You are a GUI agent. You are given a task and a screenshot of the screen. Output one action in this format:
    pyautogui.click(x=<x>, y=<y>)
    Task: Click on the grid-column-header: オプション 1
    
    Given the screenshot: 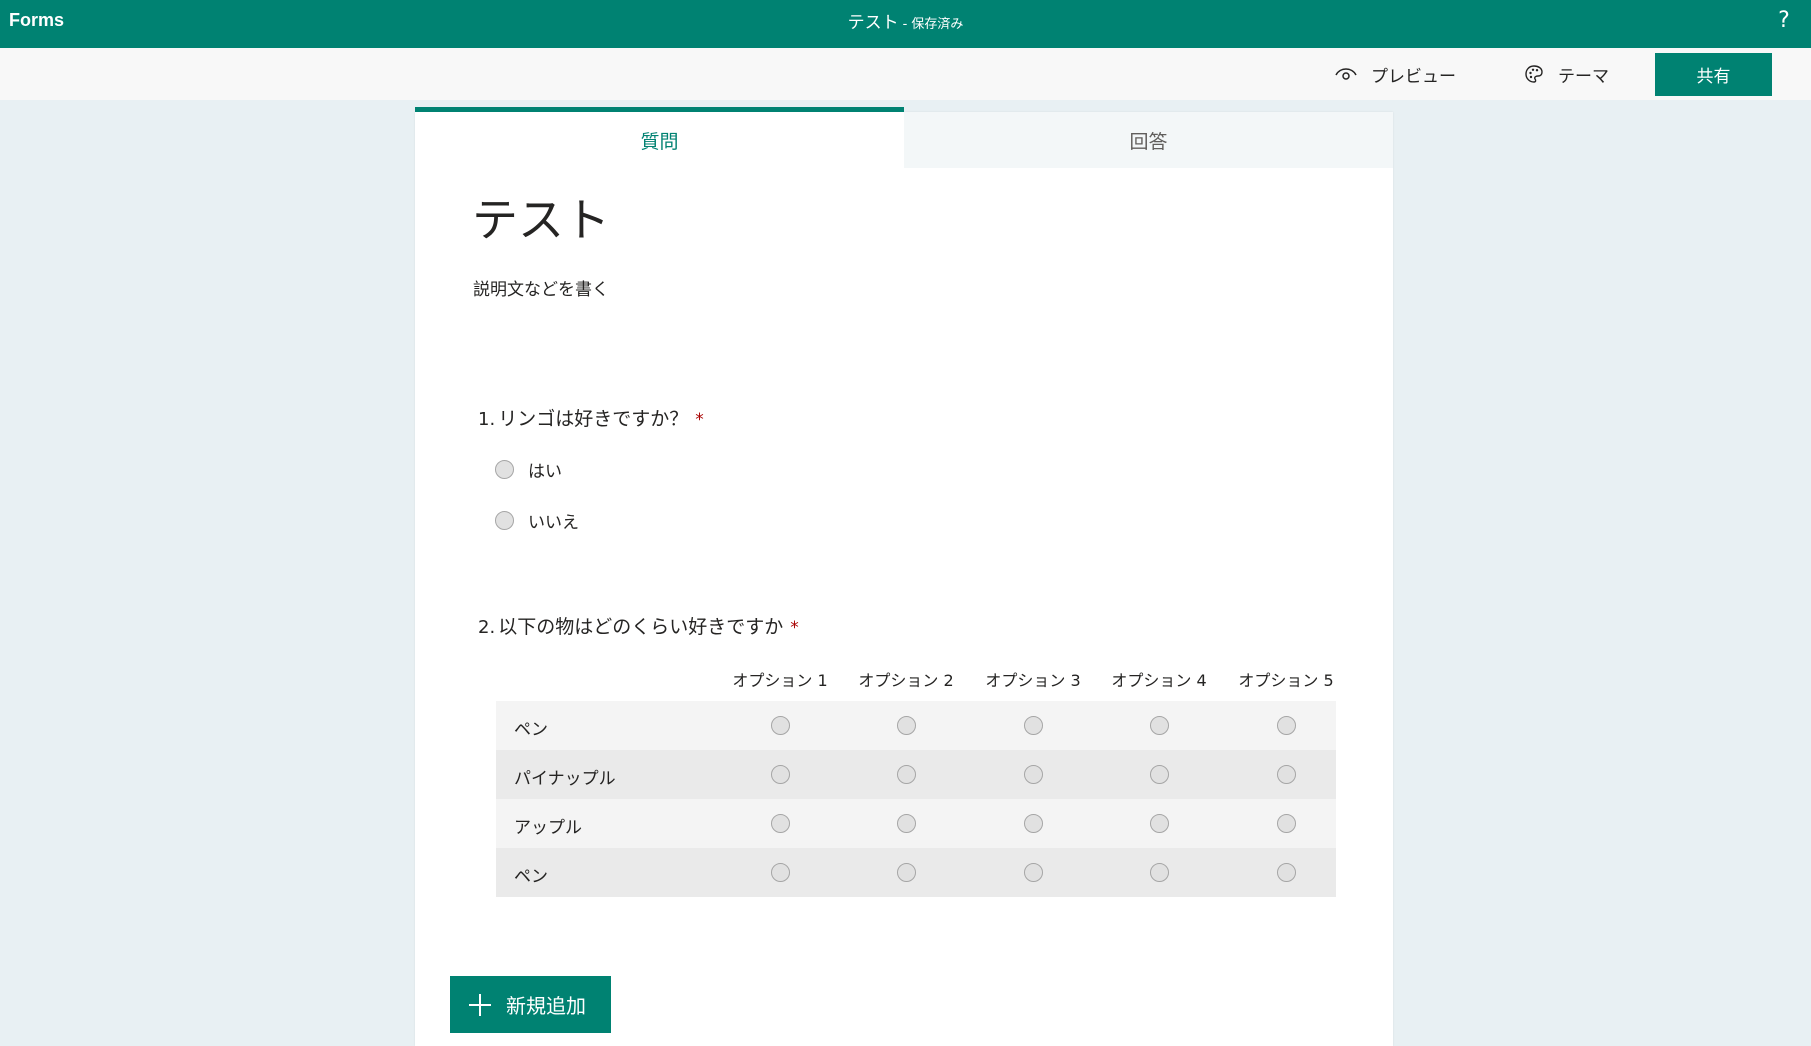 What is the action you would take?
    pyautogui.click(x=780, y=680)
    